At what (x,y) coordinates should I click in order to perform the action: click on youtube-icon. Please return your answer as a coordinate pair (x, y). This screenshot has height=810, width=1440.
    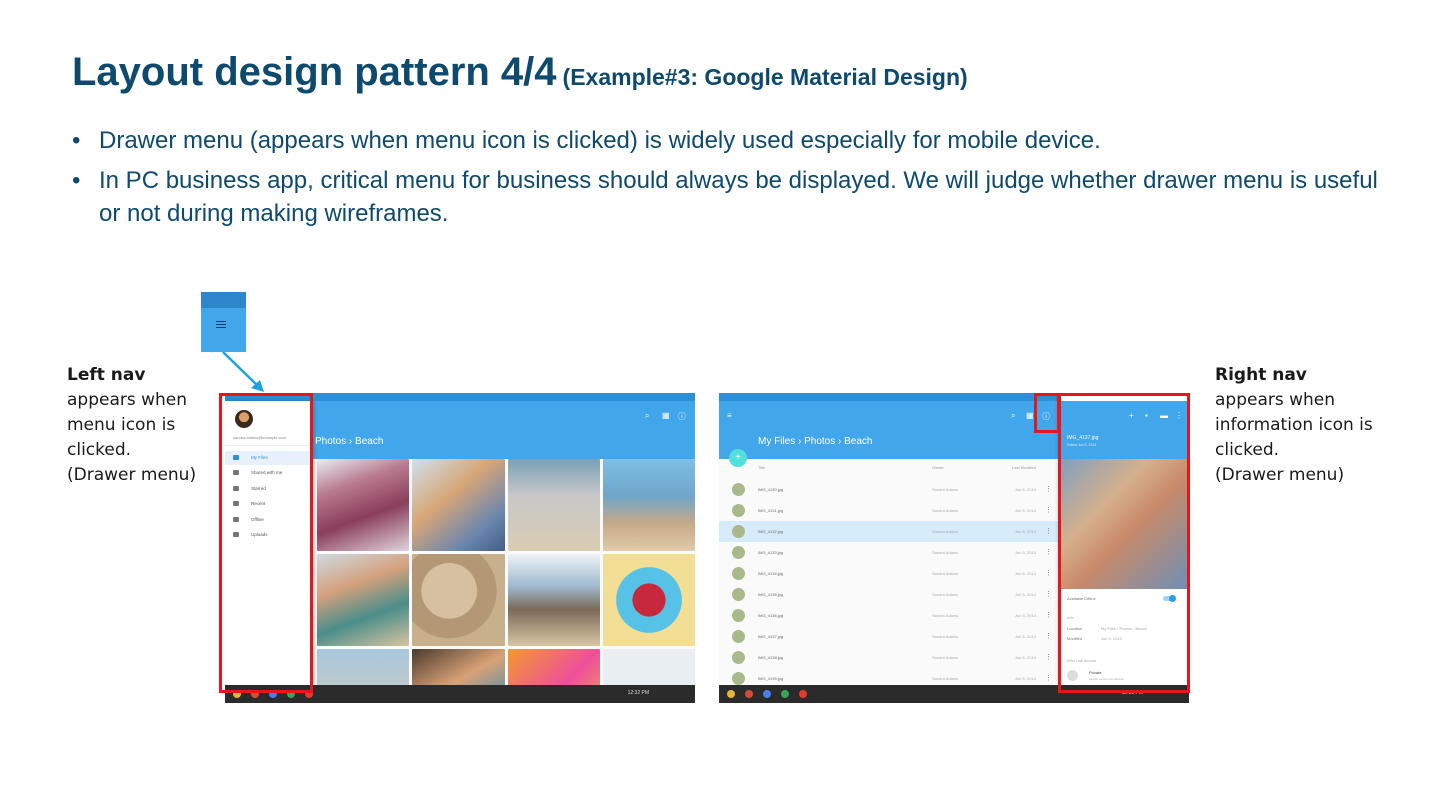
    Looking at the image, I should click on (803, 694).